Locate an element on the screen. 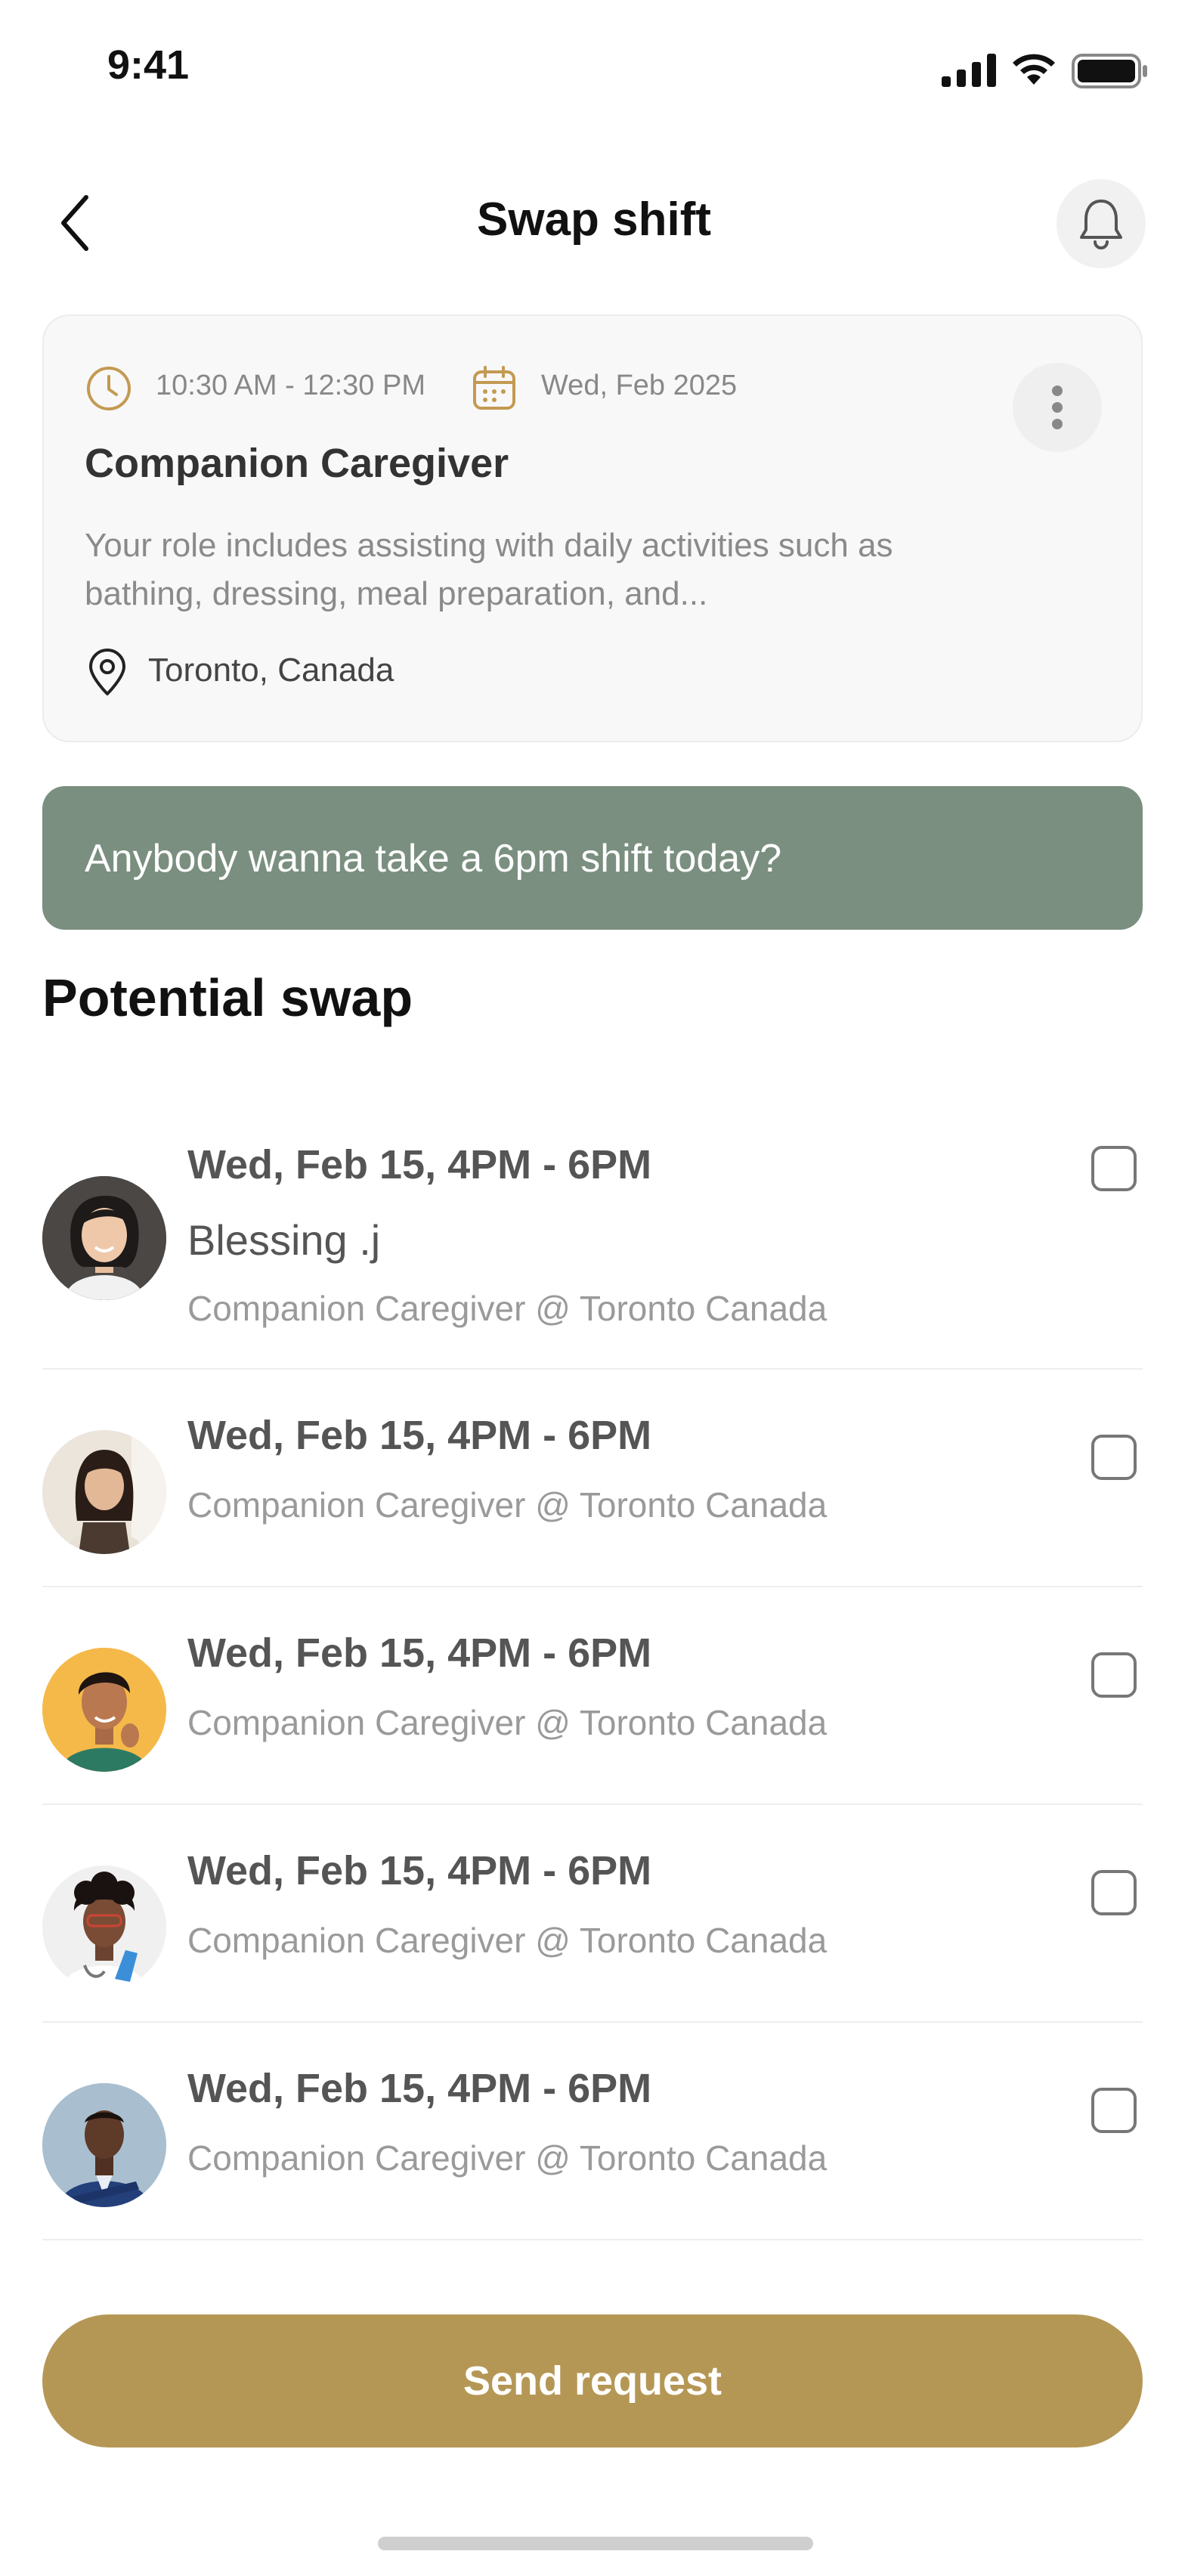  more-options-button is located at coordinates (1058, 407).